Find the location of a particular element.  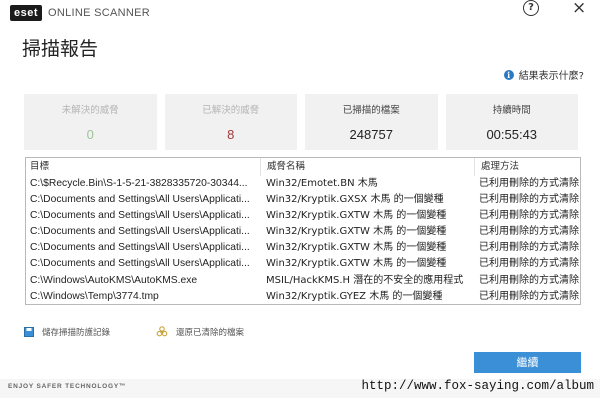

cell-threat: MSIL/HackKMS.H 潛在的不安全的應用程式 is located at coordinates (365, 280).